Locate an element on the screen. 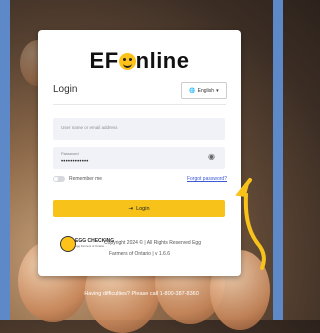 Image resolution: width=320 pixels, height=333 pixels. divider is located at coordinates (139, 104).